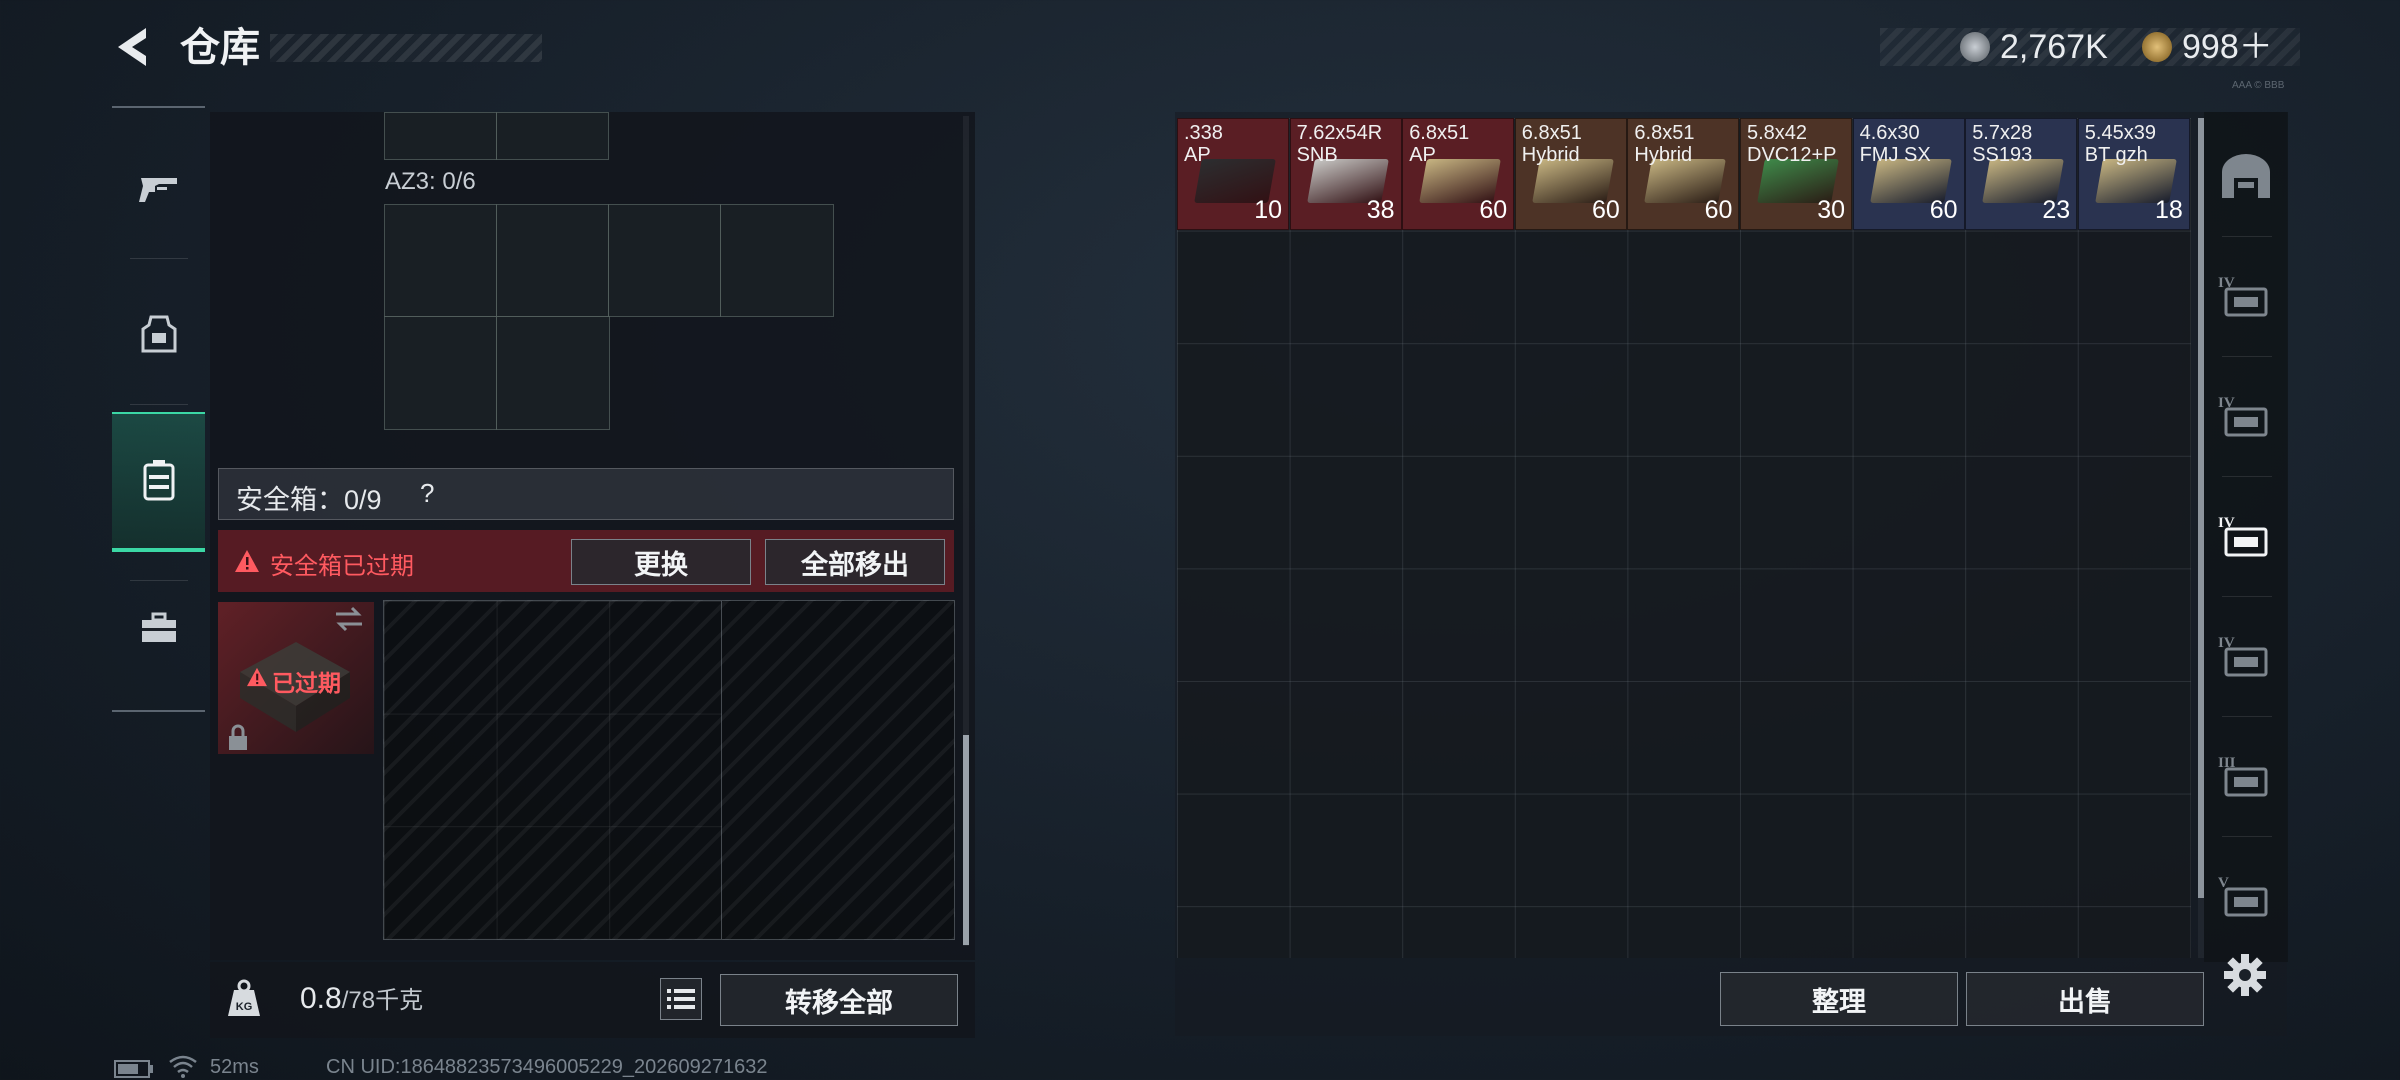 The height and width of the screenshot is (1080, 2400). I want to click on list-view-button, so click(681, 999).